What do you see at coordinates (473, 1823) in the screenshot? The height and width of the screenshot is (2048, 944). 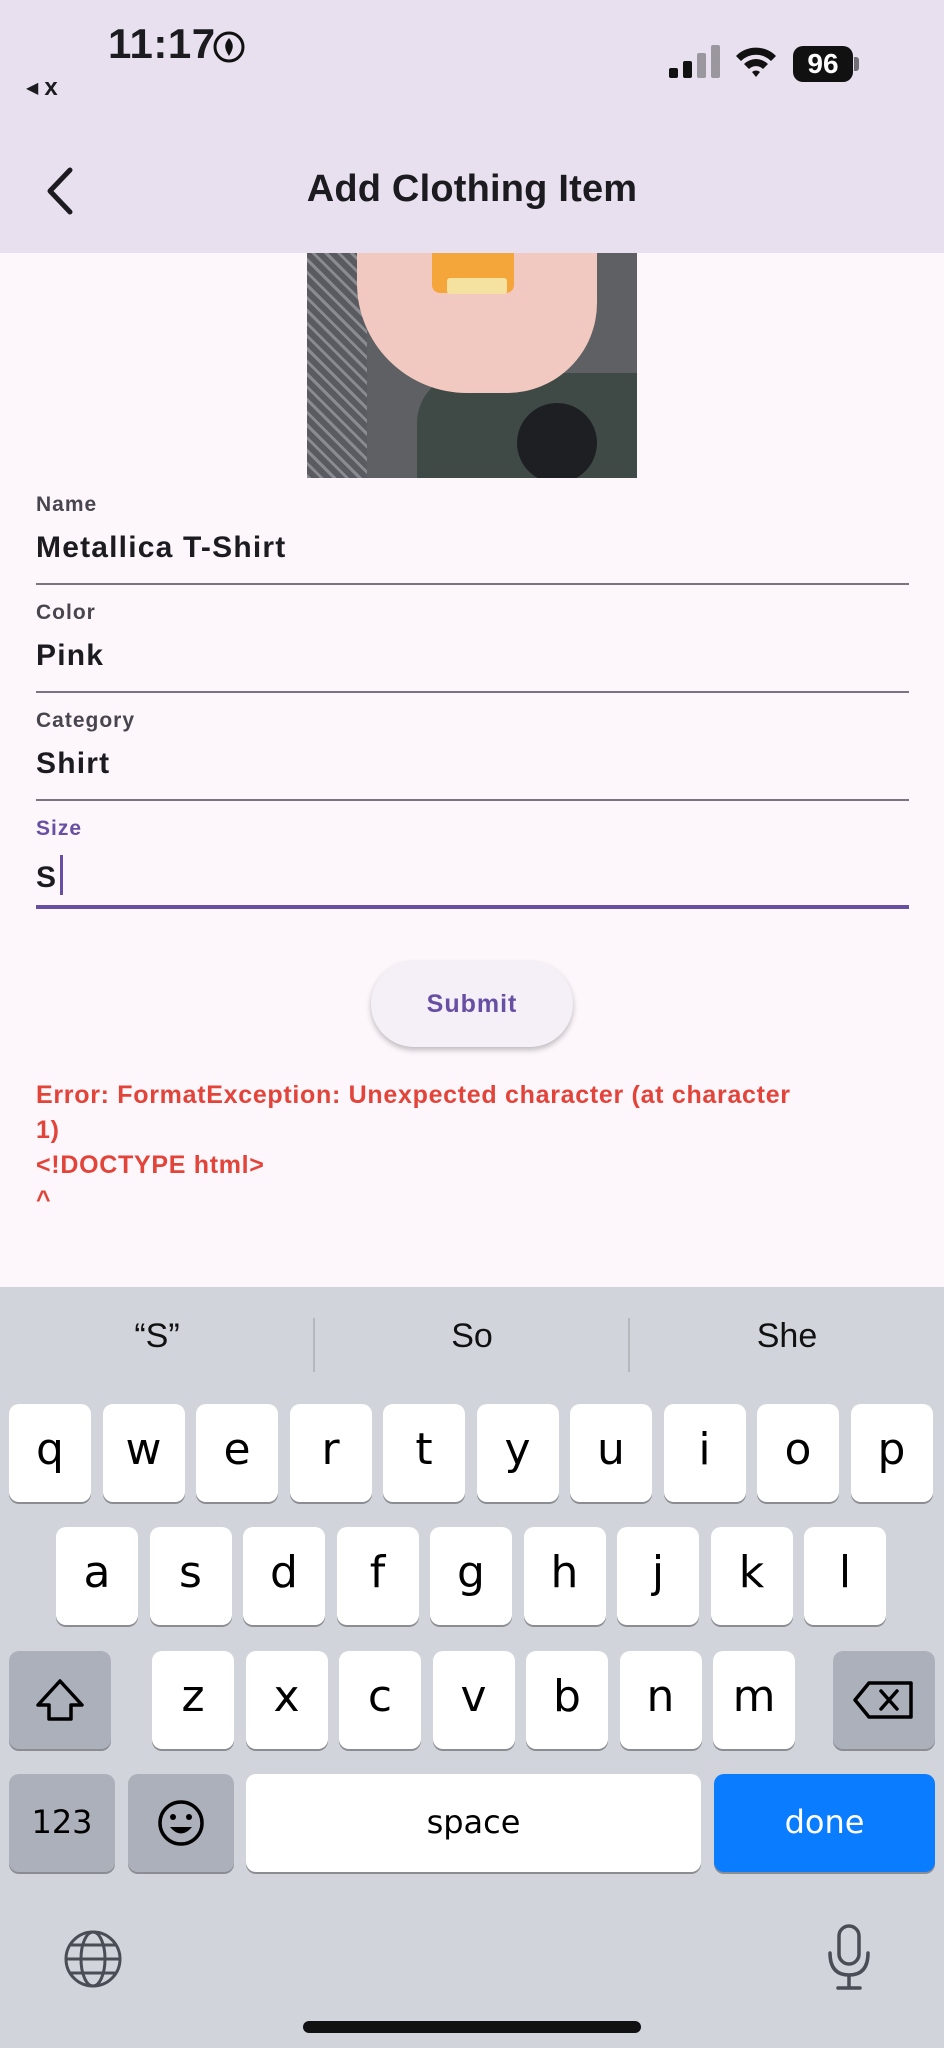 I see `space-key: space` at bounding box center [473, 1823].